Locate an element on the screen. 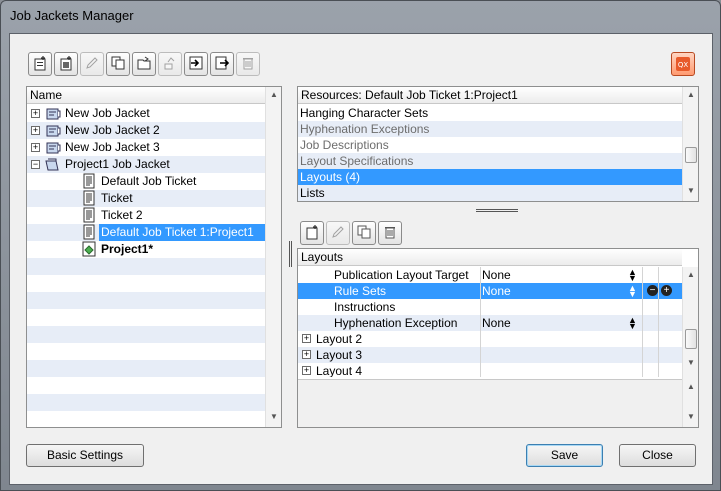 This screenshot has width=721, height=491. layout-row: Hyphenation Exception None ▲ ▼ is located at coordinates (490, 323).